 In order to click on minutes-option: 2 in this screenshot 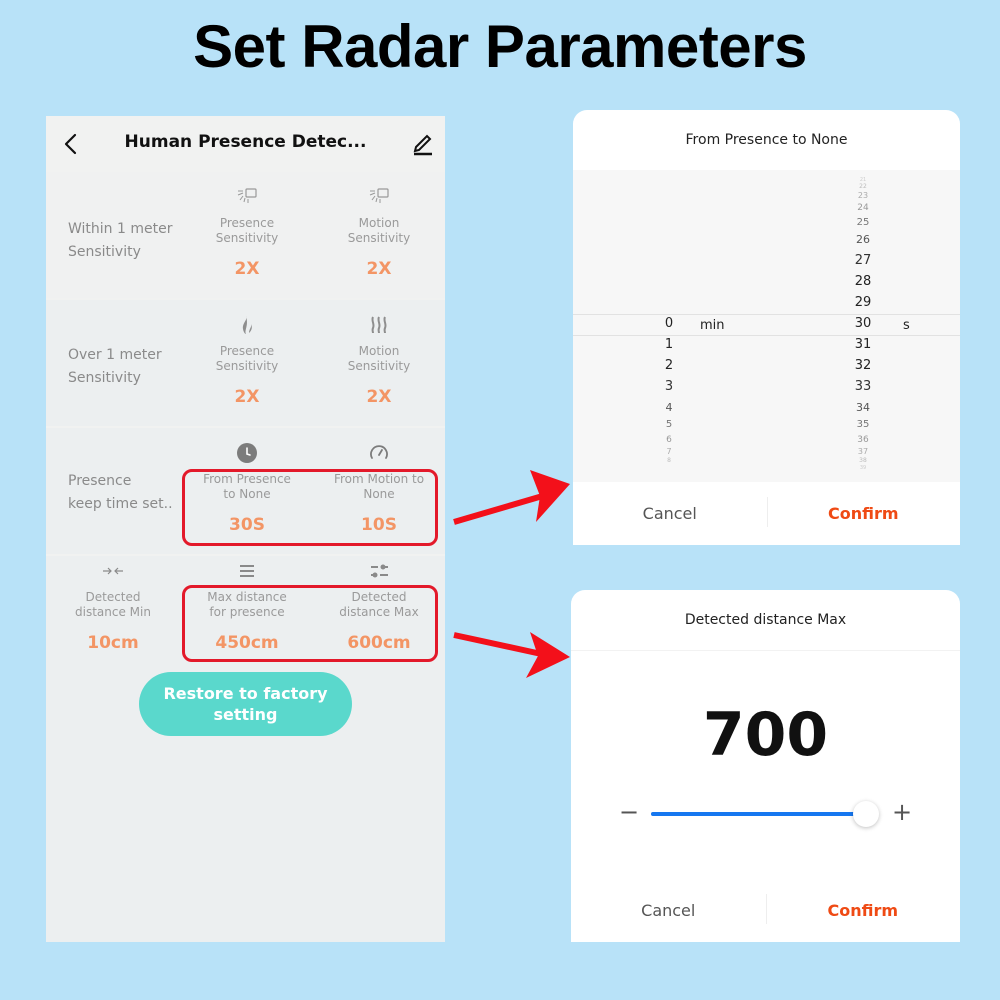, I will do `click(669, 365)`.